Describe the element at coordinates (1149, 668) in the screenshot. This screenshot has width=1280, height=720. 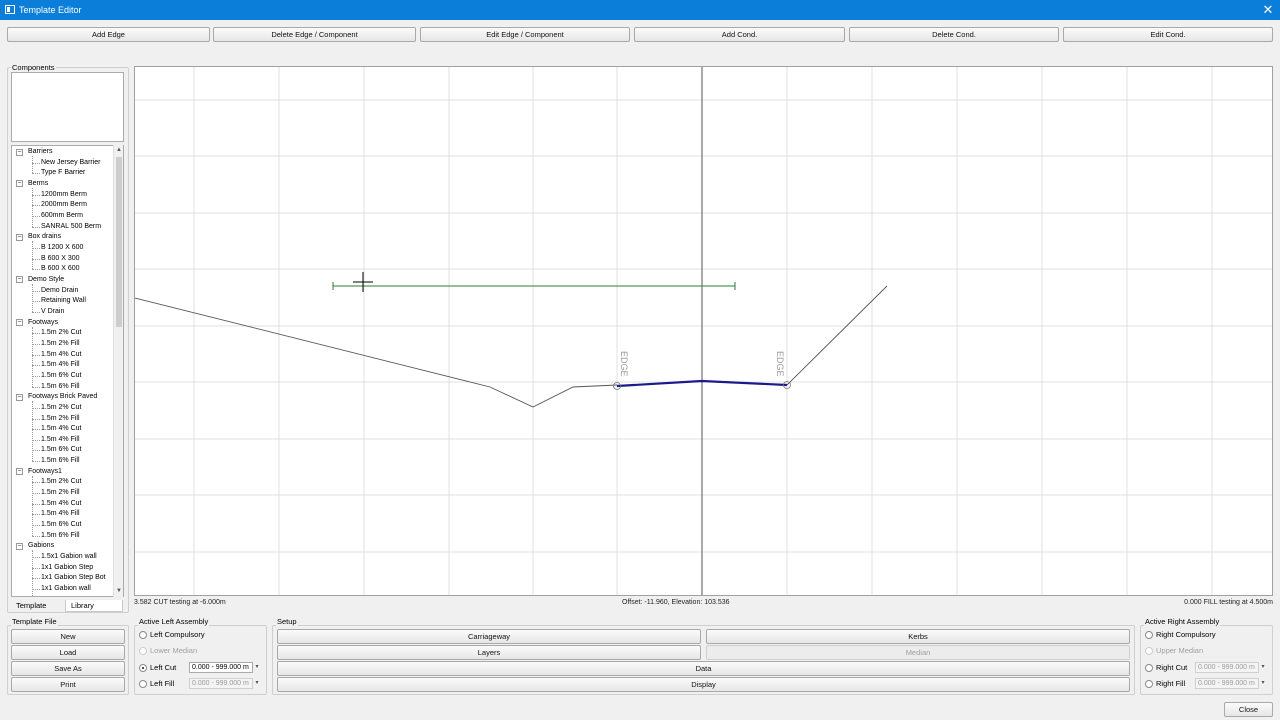
I see `right-cut-radio` at that location.